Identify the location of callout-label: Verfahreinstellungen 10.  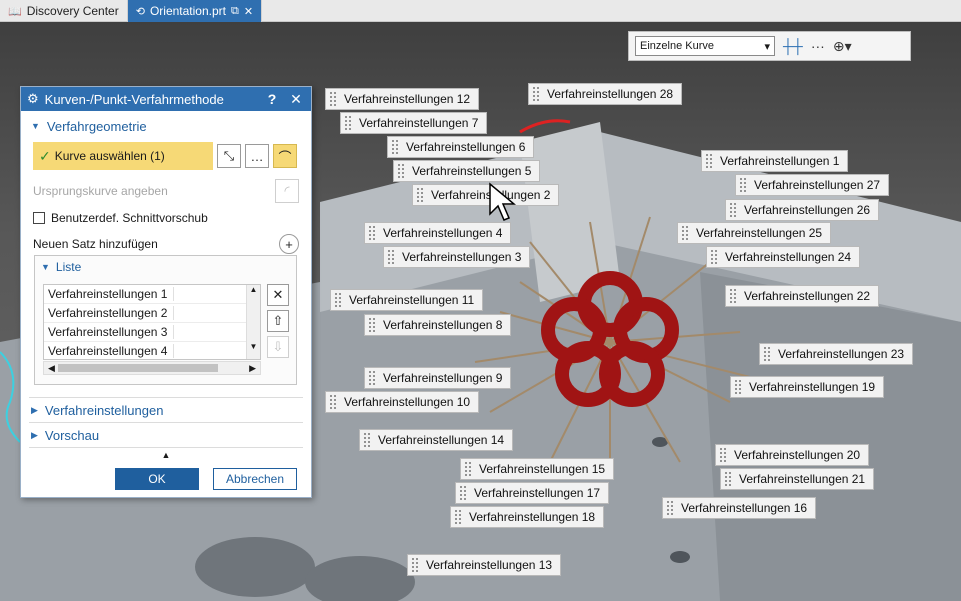
(402, 402).